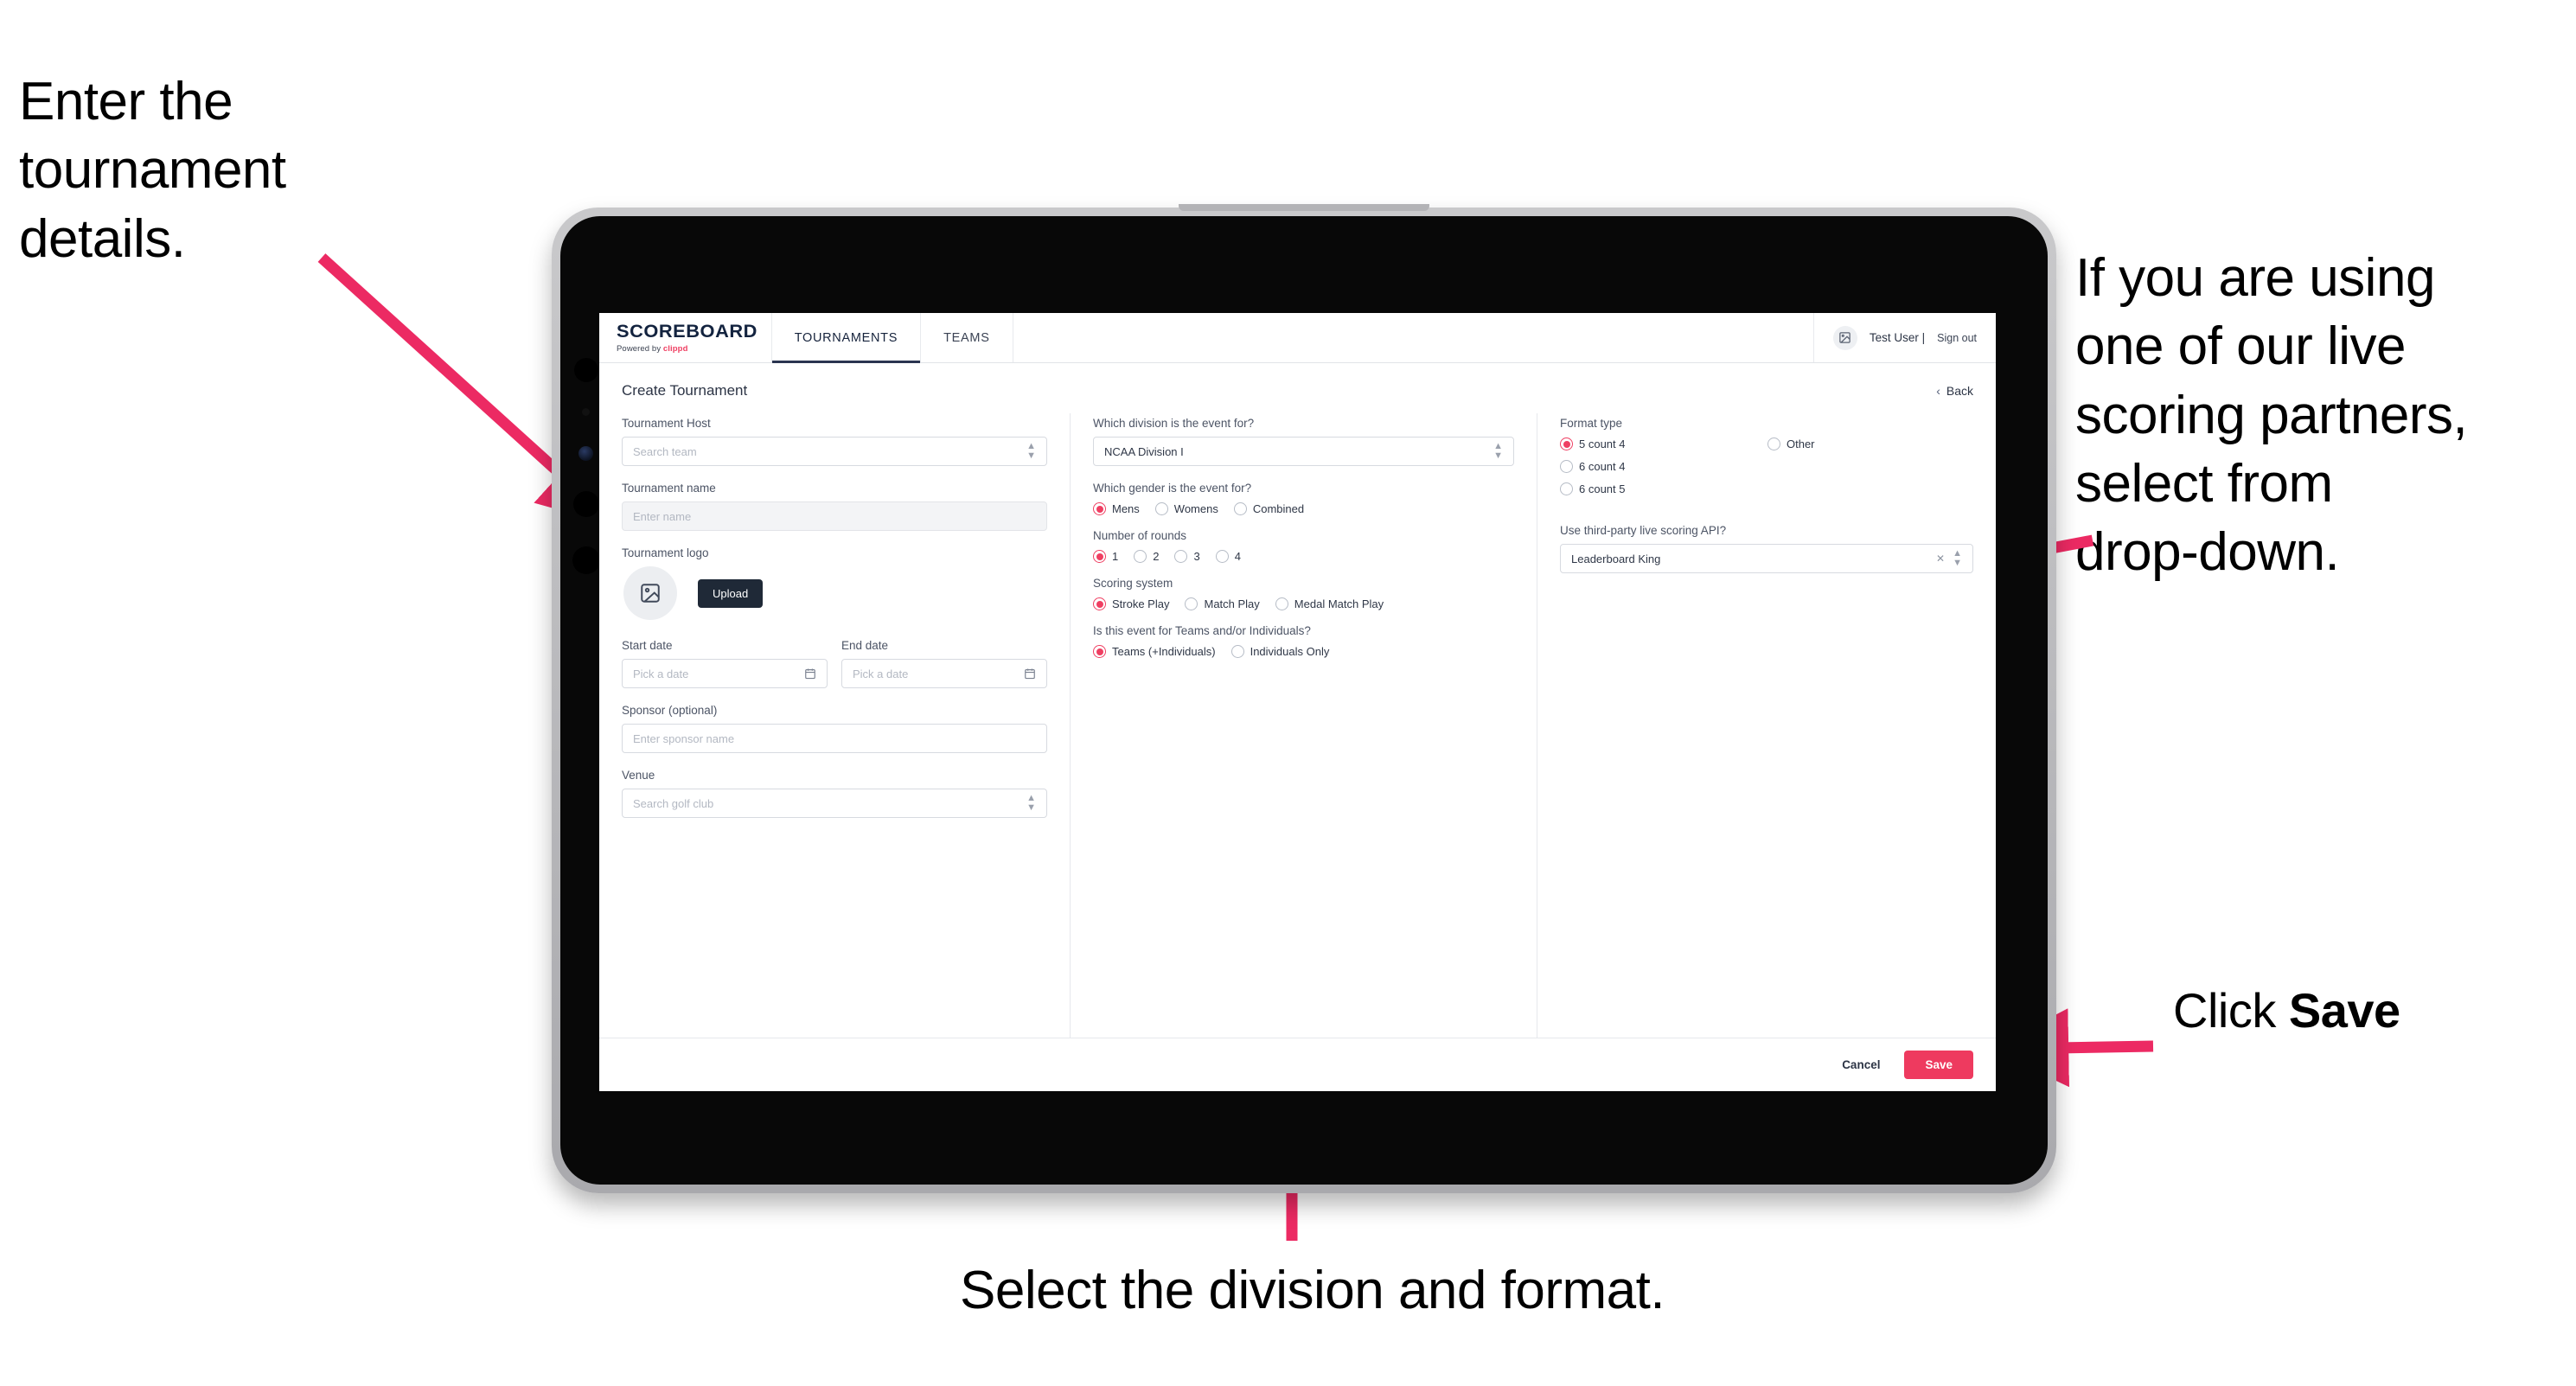 The height and width of the screenshot is (1386, 2576). Describe the element at coordinates (1938, 391) in the screenshot. I see `chevron-left-icon: ‹` at that location.